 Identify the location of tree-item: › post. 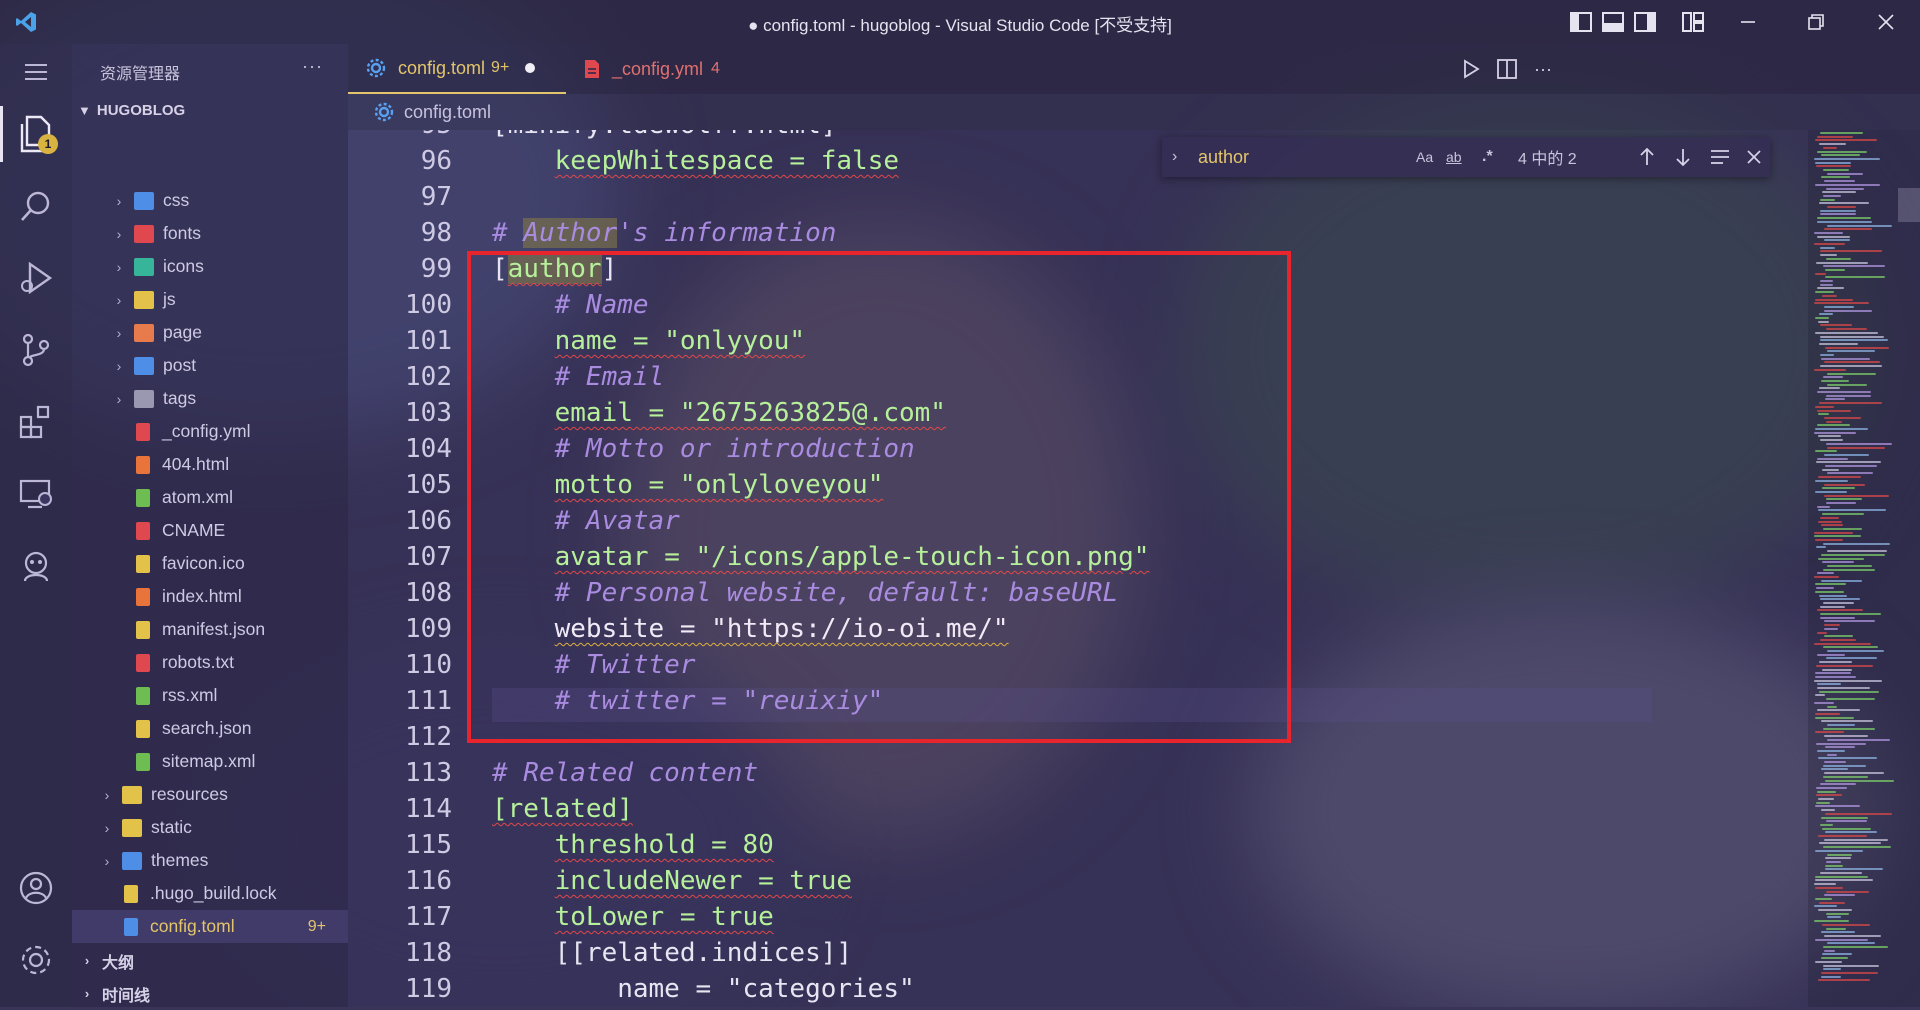
(210, 365).